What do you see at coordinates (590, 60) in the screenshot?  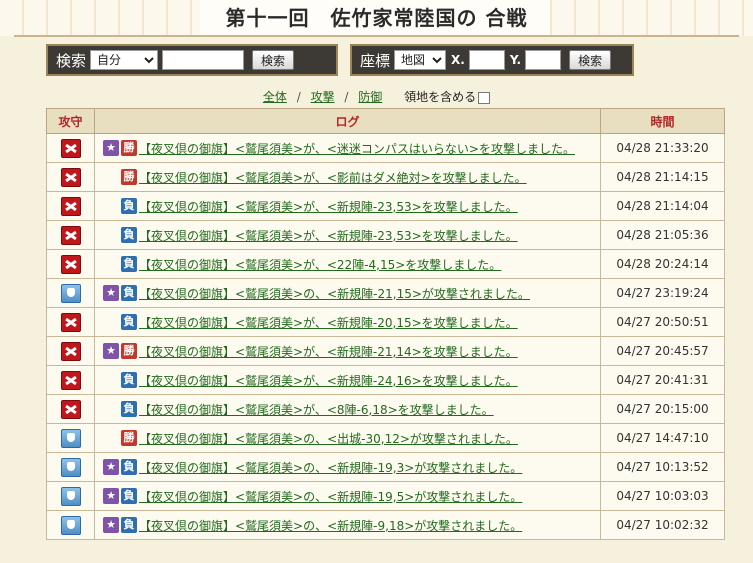 I see `coord-search-button: 検索` at bounding box center [590, 60].